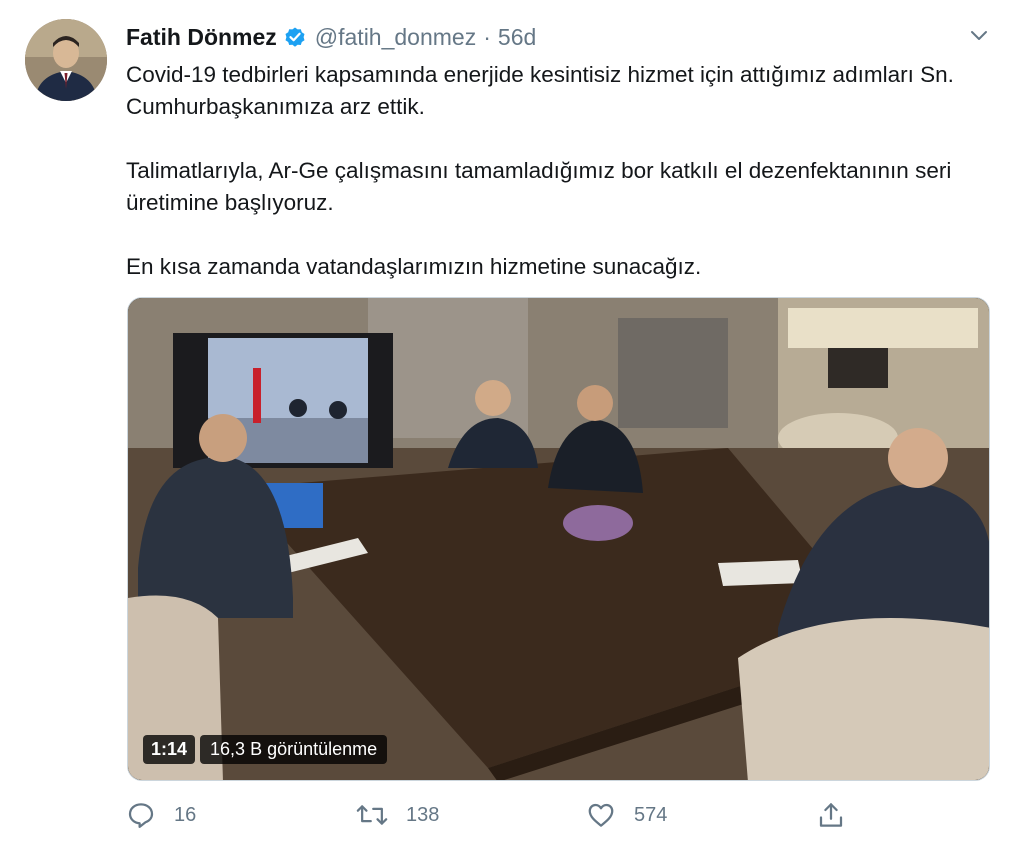 The width and height of the screenshot is (1024, 856). Describe the element at coordinates (831, 815) in the screenshot. I see `share-icon` at that location.